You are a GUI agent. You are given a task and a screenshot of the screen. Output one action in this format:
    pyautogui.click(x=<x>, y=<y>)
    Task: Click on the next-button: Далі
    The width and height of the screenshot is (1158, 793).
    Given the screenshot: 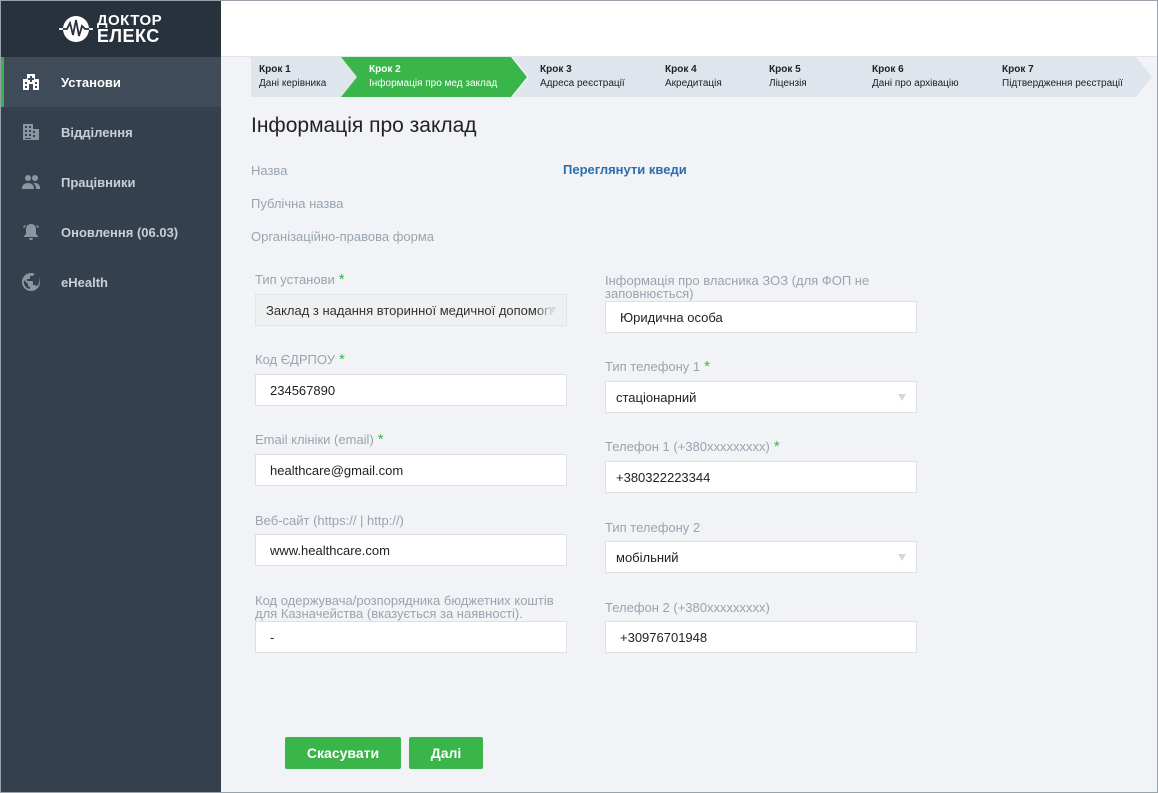 What is the action you would take?
    pyautogui.click(x=446, y=753)
    